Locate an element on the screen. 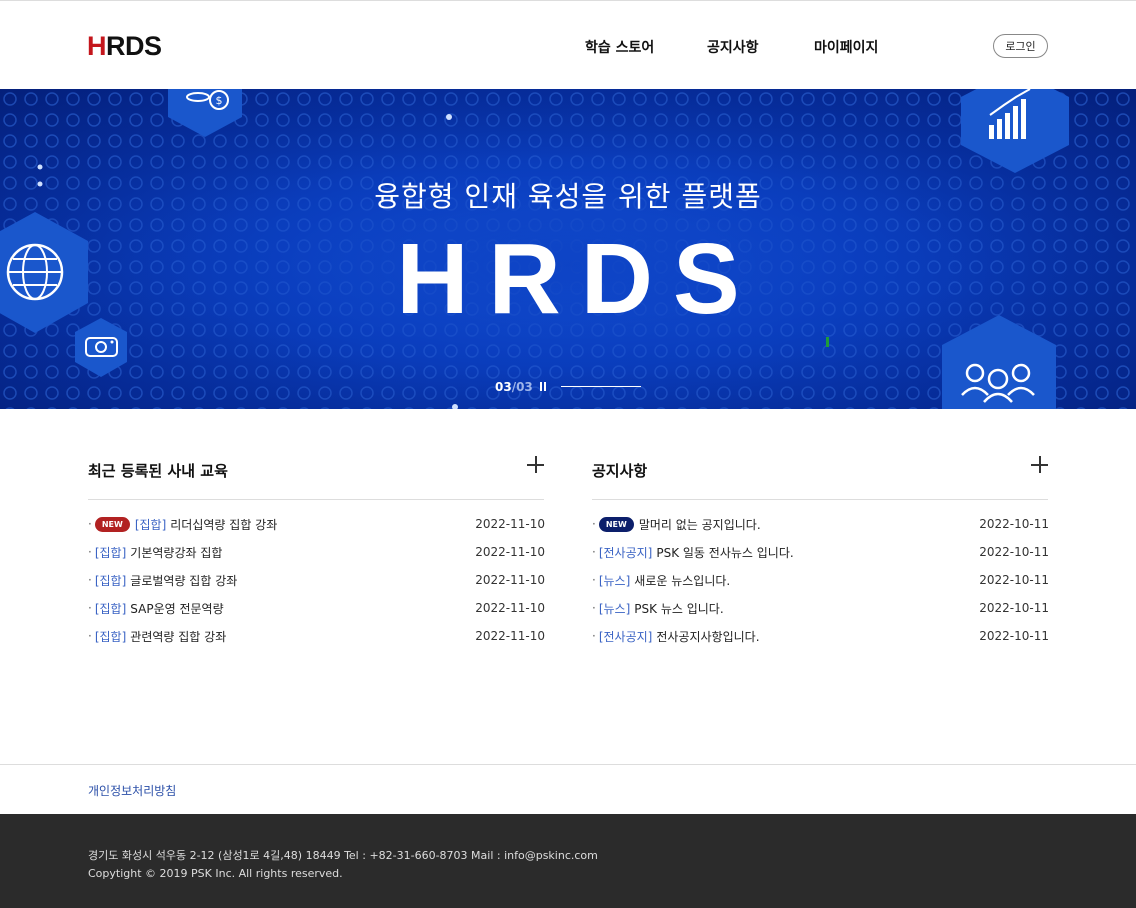 Image resolution: width=1136 pixels, height=908 pixels. logo-letter-h: H is located at coordinates (97, 46).